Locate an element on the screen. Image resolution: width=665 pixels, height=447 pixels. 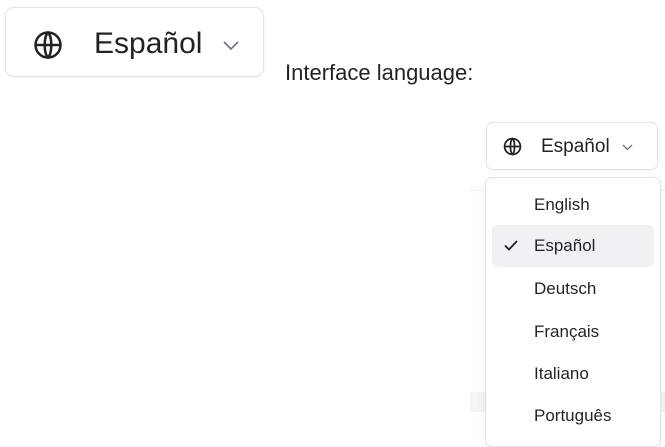
menu-item-portugues: Português is located at coordinates (573, 416).